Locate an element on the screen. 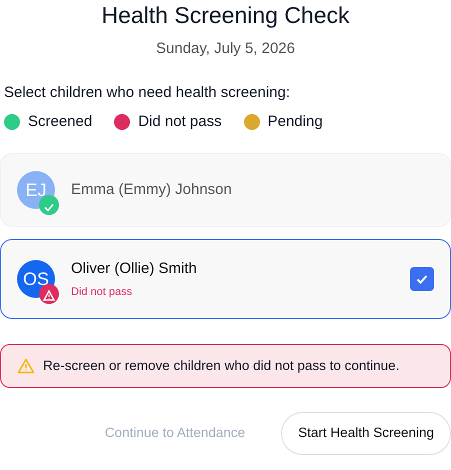  legend-label: Did not pass is located at coordinates (180, 122).